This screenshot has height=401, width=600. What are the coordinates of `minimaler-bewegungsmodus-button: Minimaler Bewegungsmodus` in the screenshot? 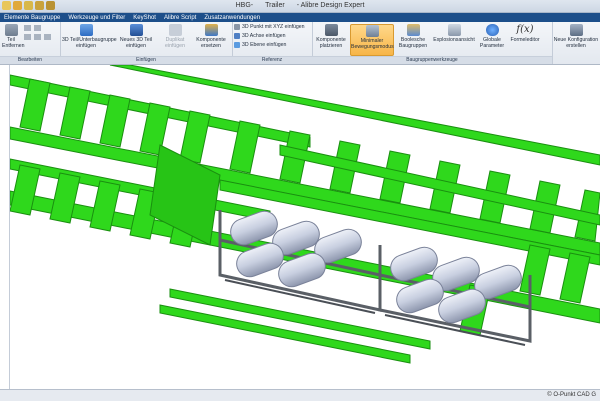 It's located at (372, 40).